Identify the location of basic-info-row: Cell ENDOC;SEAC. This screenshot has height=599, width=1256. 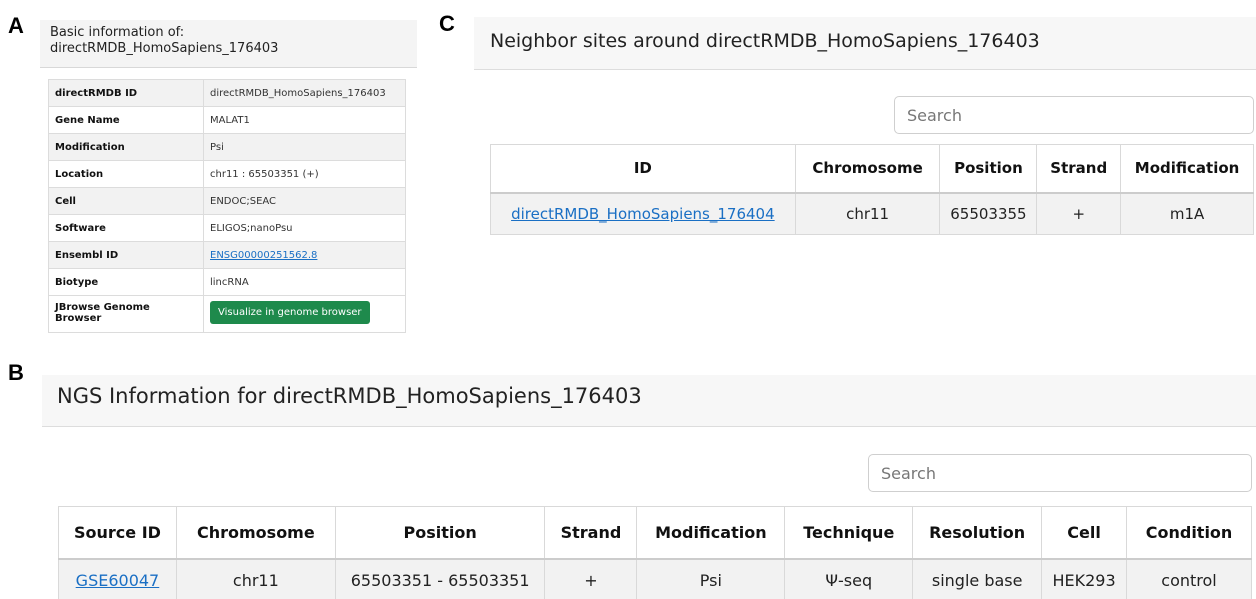
(227, 201).